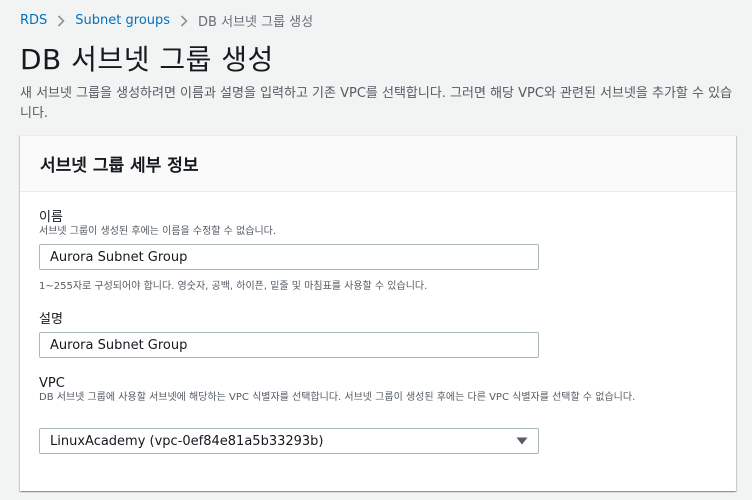 This screenshot has width=752, height=500. I want to click on breadcrumb-subnet-groups-link: Subnet groups, so click(122, 20).